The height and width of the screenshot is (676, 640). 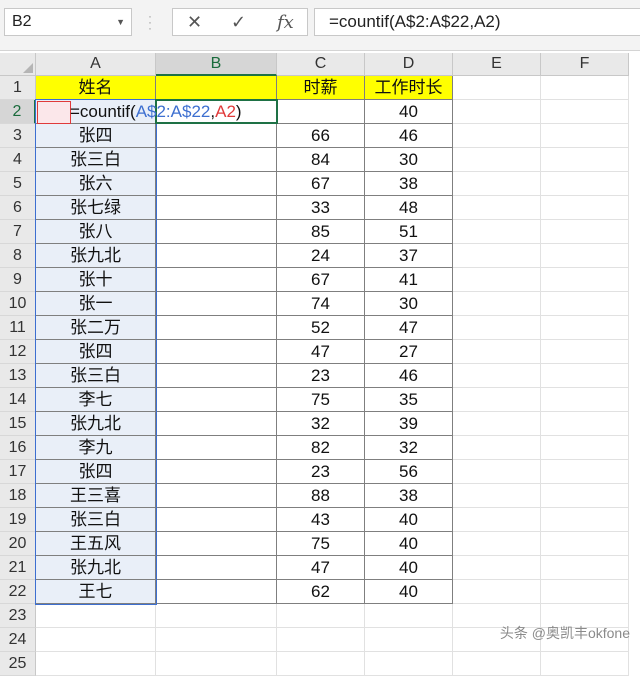 I want to click on row-header-20: 20, so click(x=18, y=544).